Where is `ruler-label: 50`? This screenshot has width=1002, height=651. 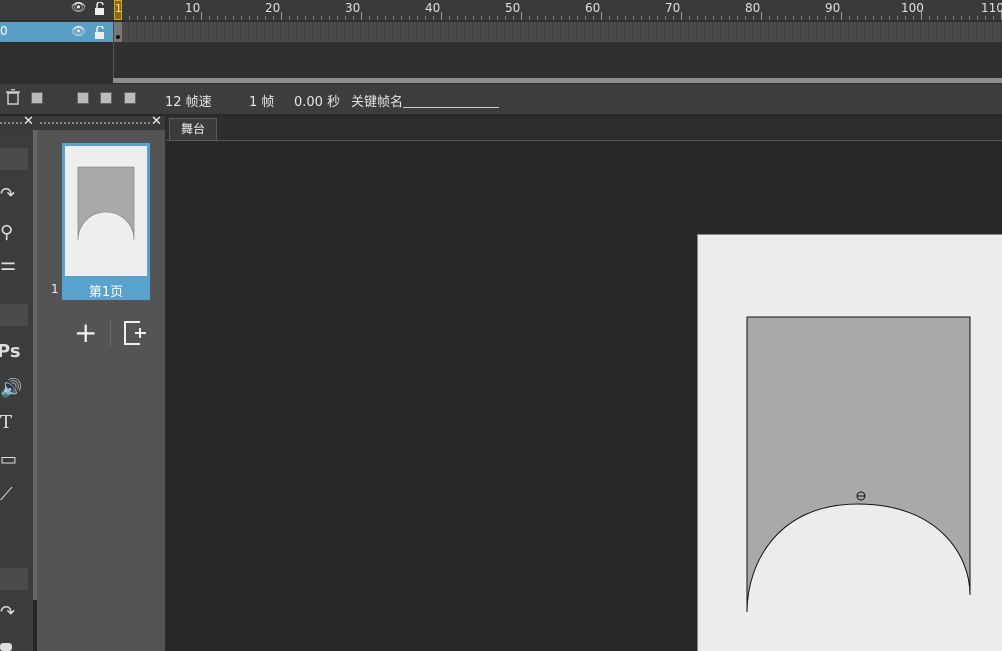 ruler-label: 50 is located at coordinates (513, 8).